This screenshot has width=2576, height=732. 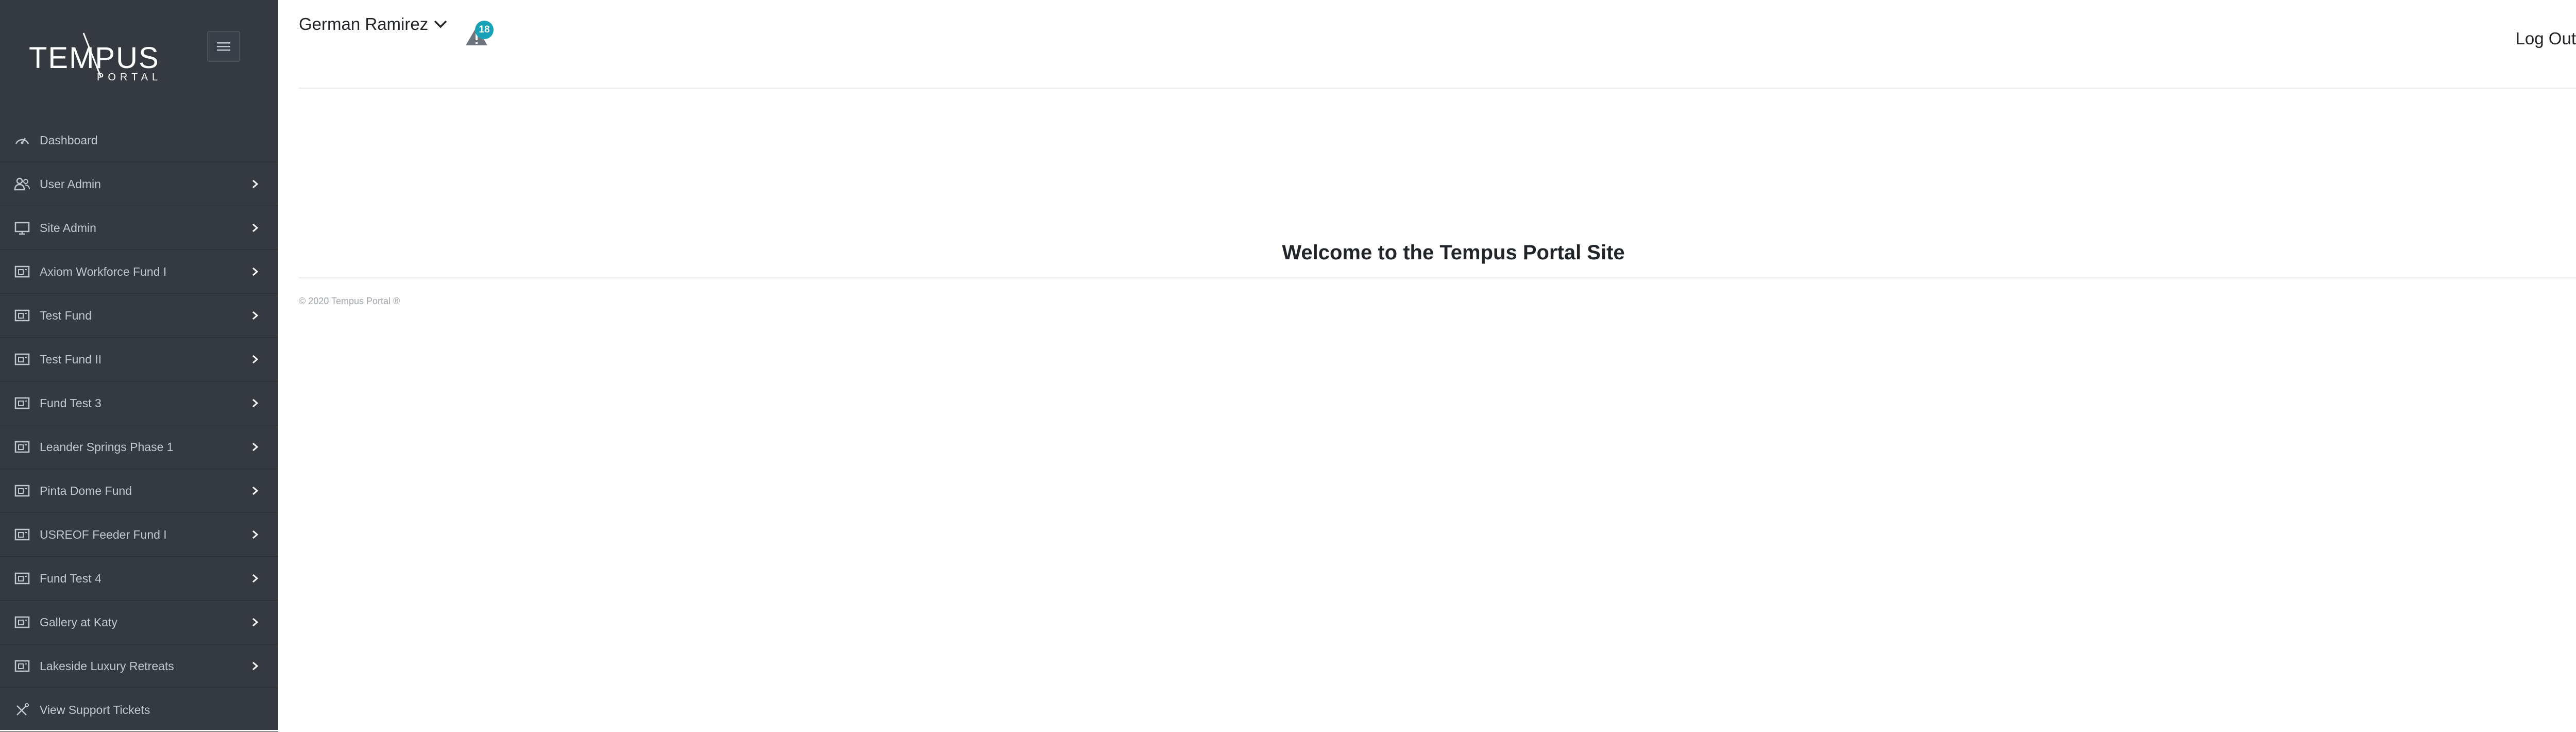 What do you see at coordinates (139, 359) in the screenshot?
I see `sidebar-item-test-fund-ii: Test Fund II` at bounding box center [139, 359].